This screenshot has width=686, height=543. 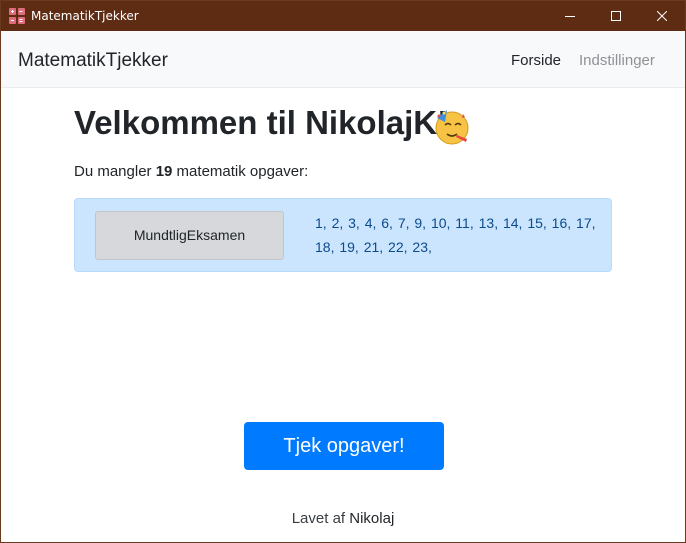 I want to click on footer: Lavet af Nikolaj, so click(x=343, y=518).